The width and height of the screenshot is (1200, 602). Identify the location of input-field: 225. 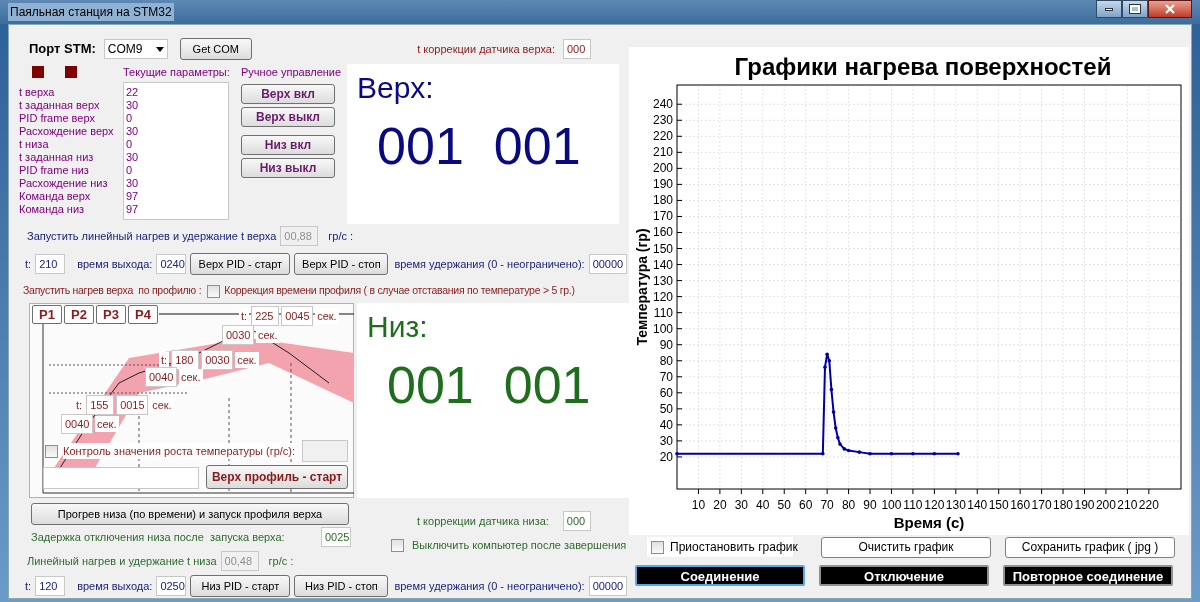
(265, 316).